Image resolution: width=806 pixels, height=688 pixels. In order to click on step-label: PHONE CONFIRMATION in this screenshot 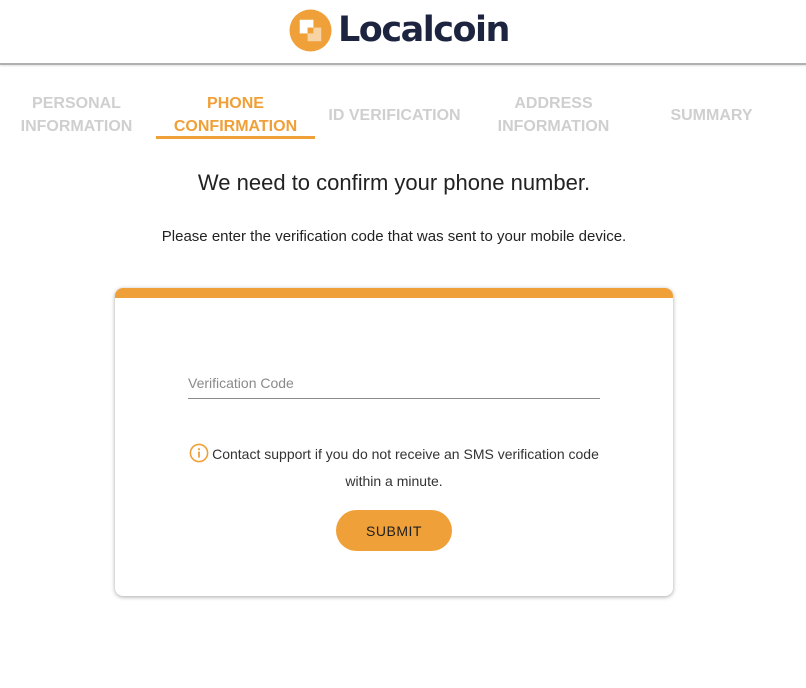, I will do `click(235, 115)`.